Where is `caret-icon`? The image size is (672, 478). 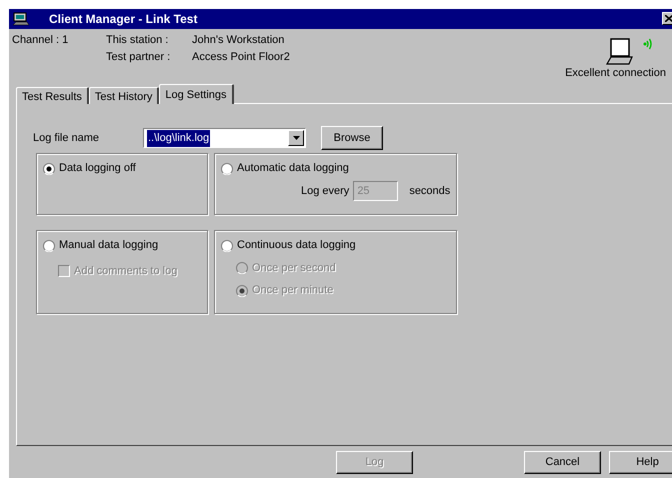
caret-icon is located at coordinates (296, 138).